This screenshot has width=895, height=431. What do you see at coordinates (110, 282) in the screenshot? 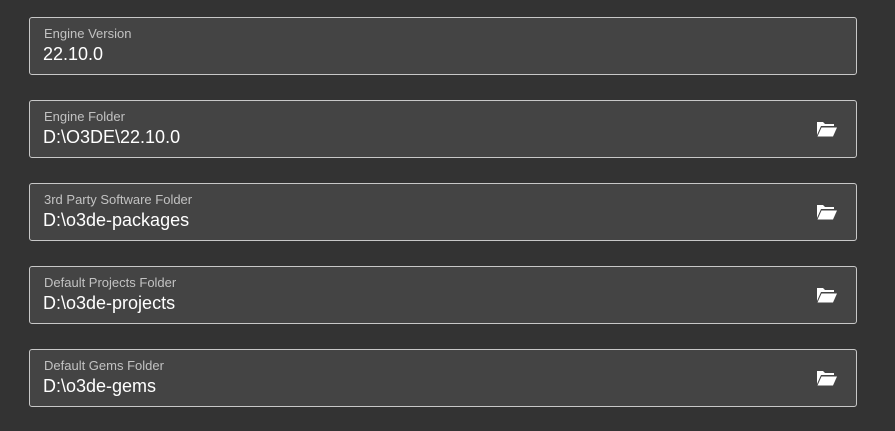
I see `projects-folder-label: Default Projects Folder` at bounding box center [110, 282].